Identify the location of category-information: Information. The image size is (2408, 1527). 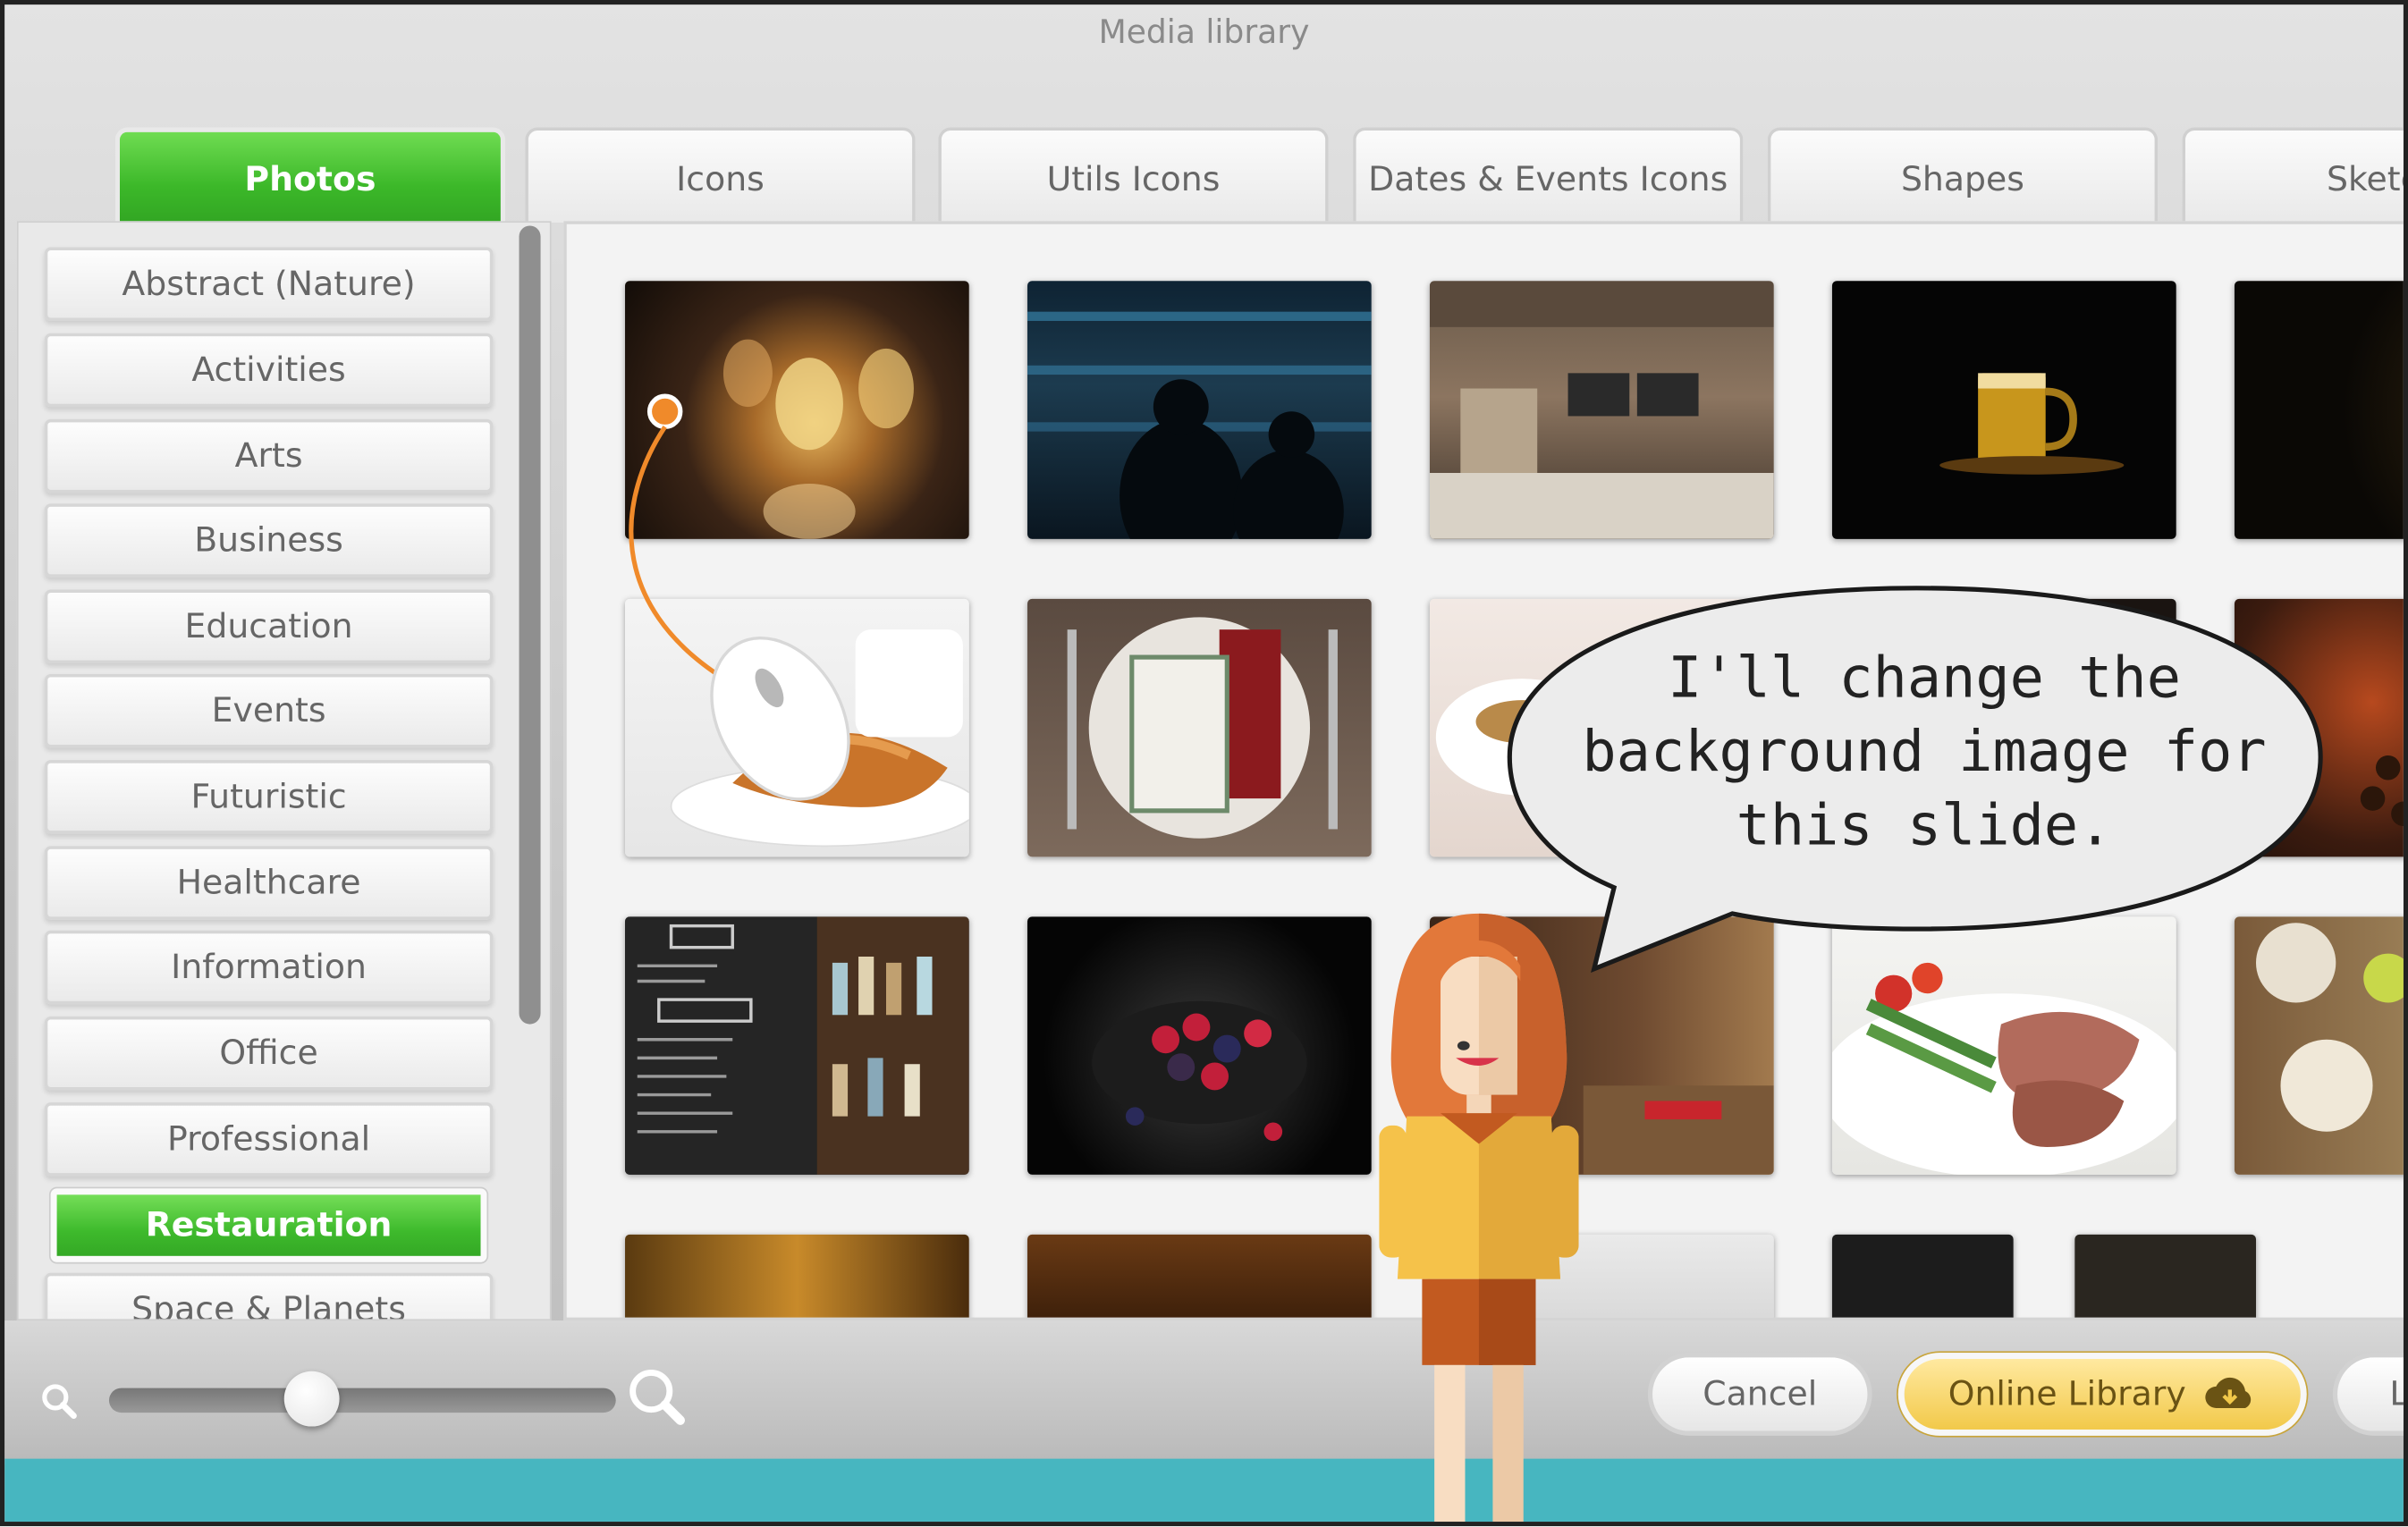
(269, 967).